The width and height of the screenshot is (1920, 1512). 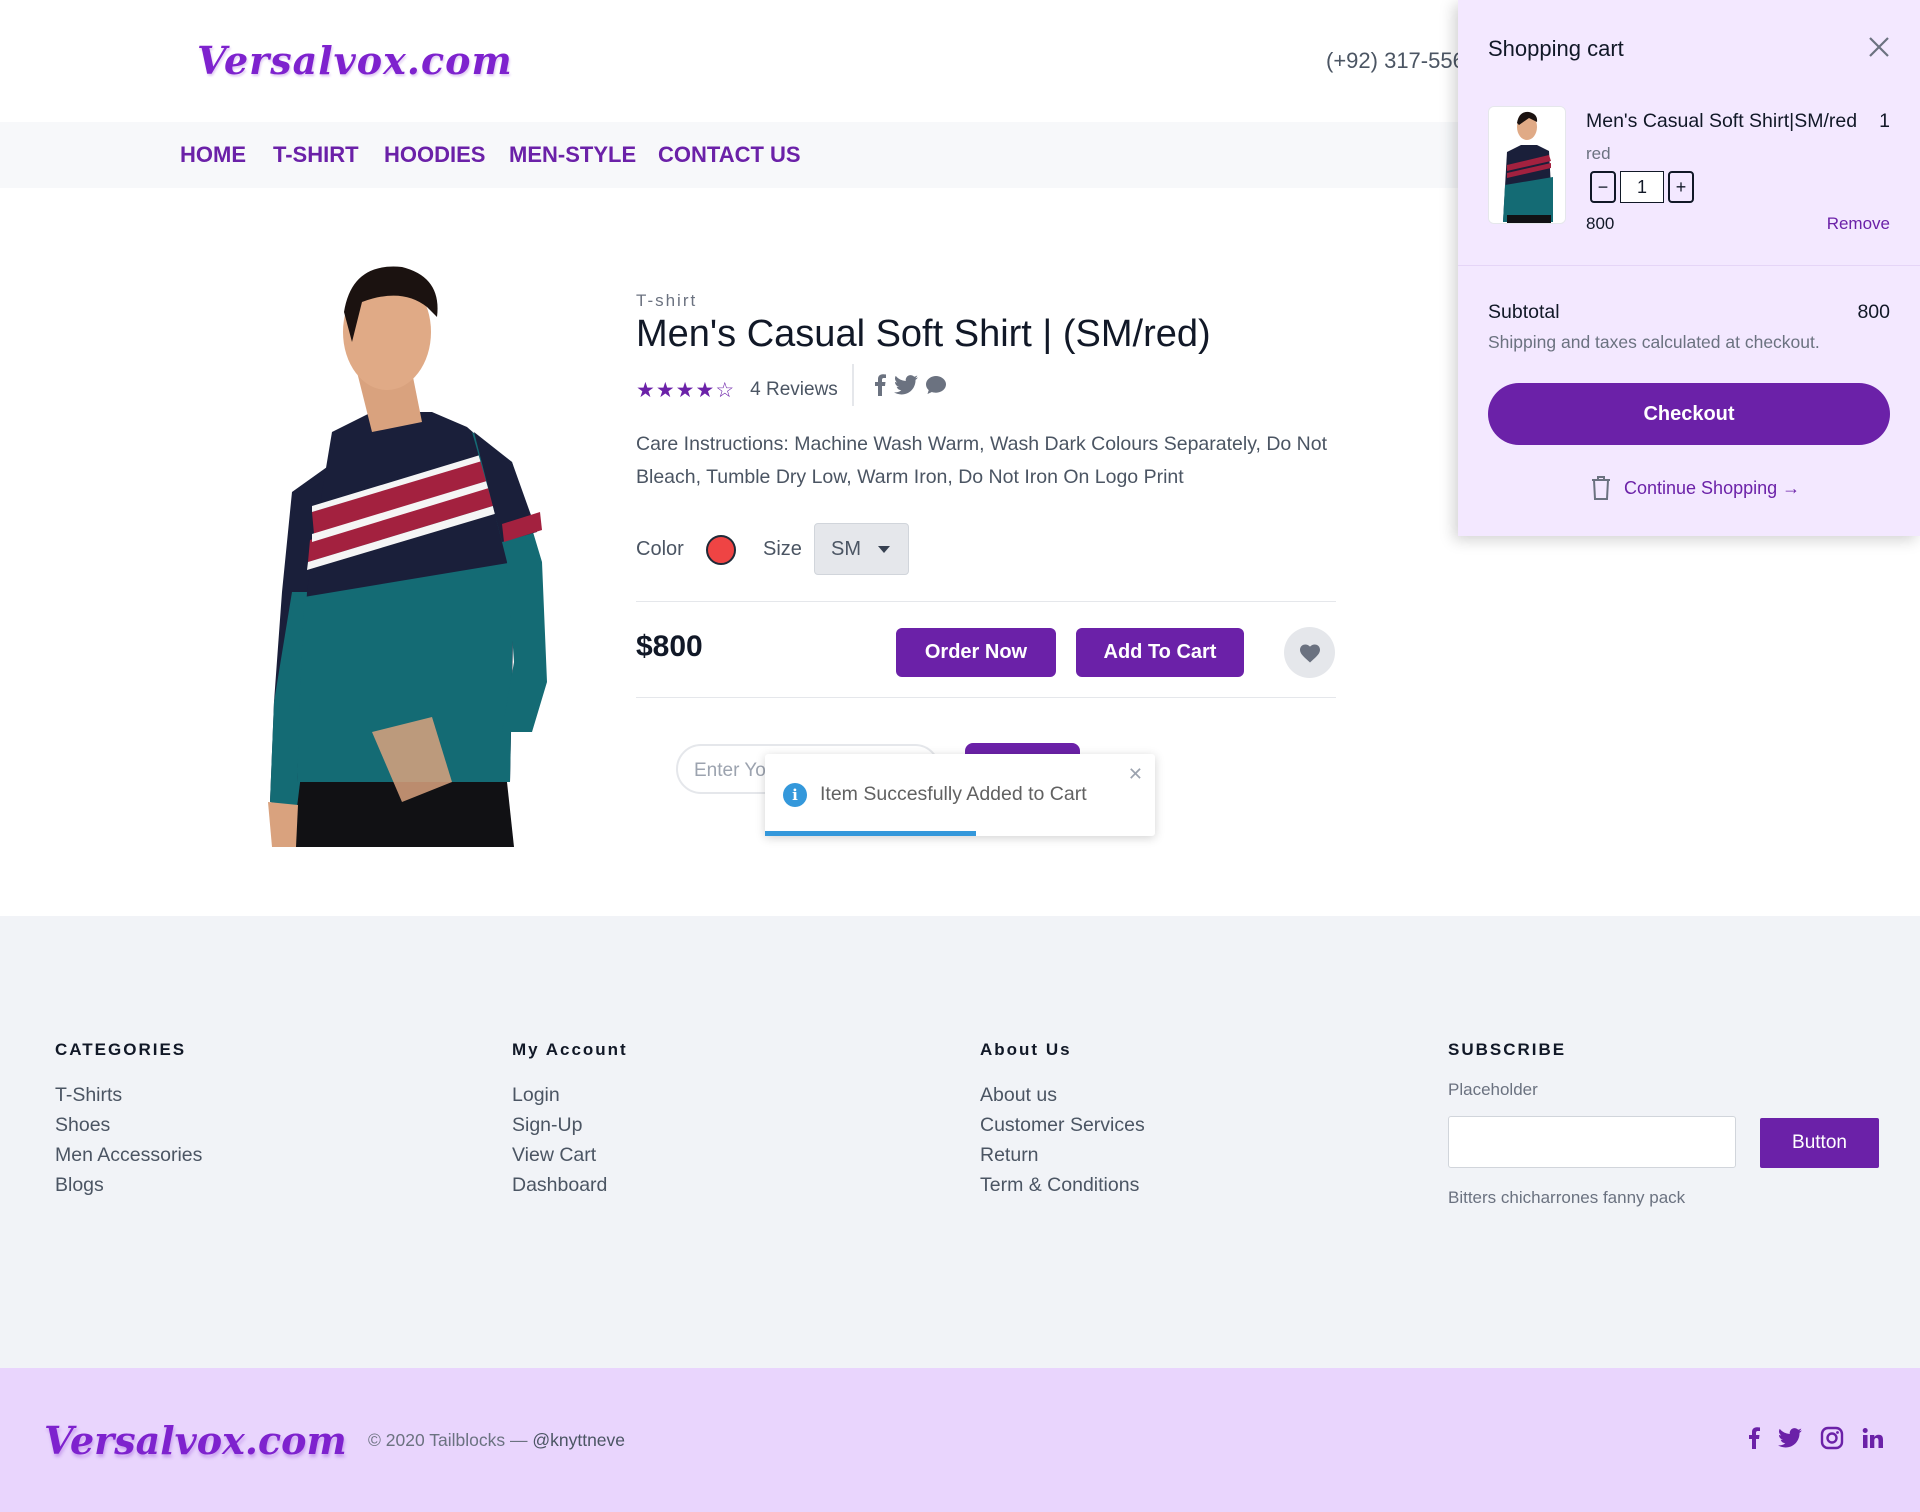 What do you see at coordinates (1681, 187) in the screenshot?
I see `increase-quantity-button: +` at bounding box center [1681, 187].